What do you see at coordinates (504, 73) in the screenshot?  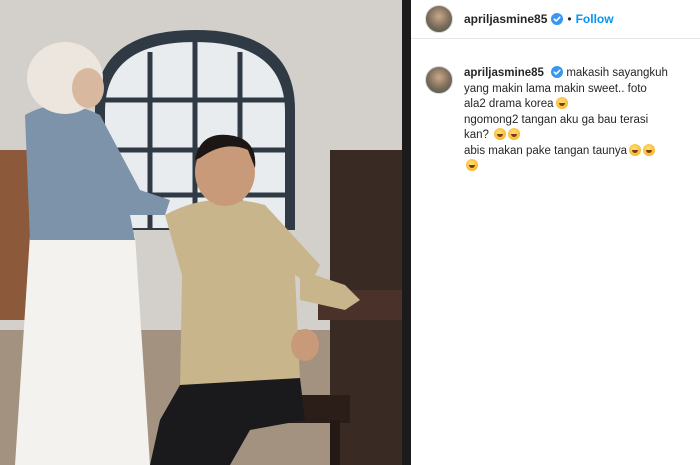 I see `caption-username: apriljasmine85` at bounding box center [504, 73].